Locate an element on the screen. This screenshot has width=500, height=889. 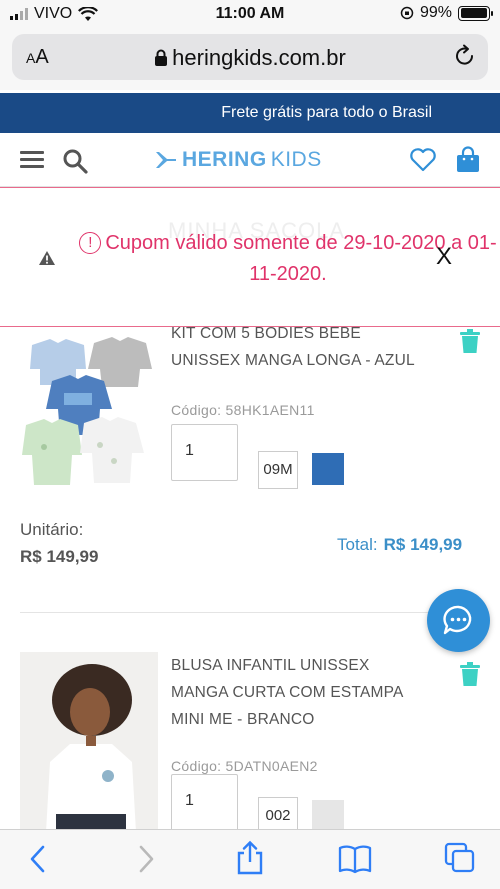
forward-icon is located at coordinates (146, 859).